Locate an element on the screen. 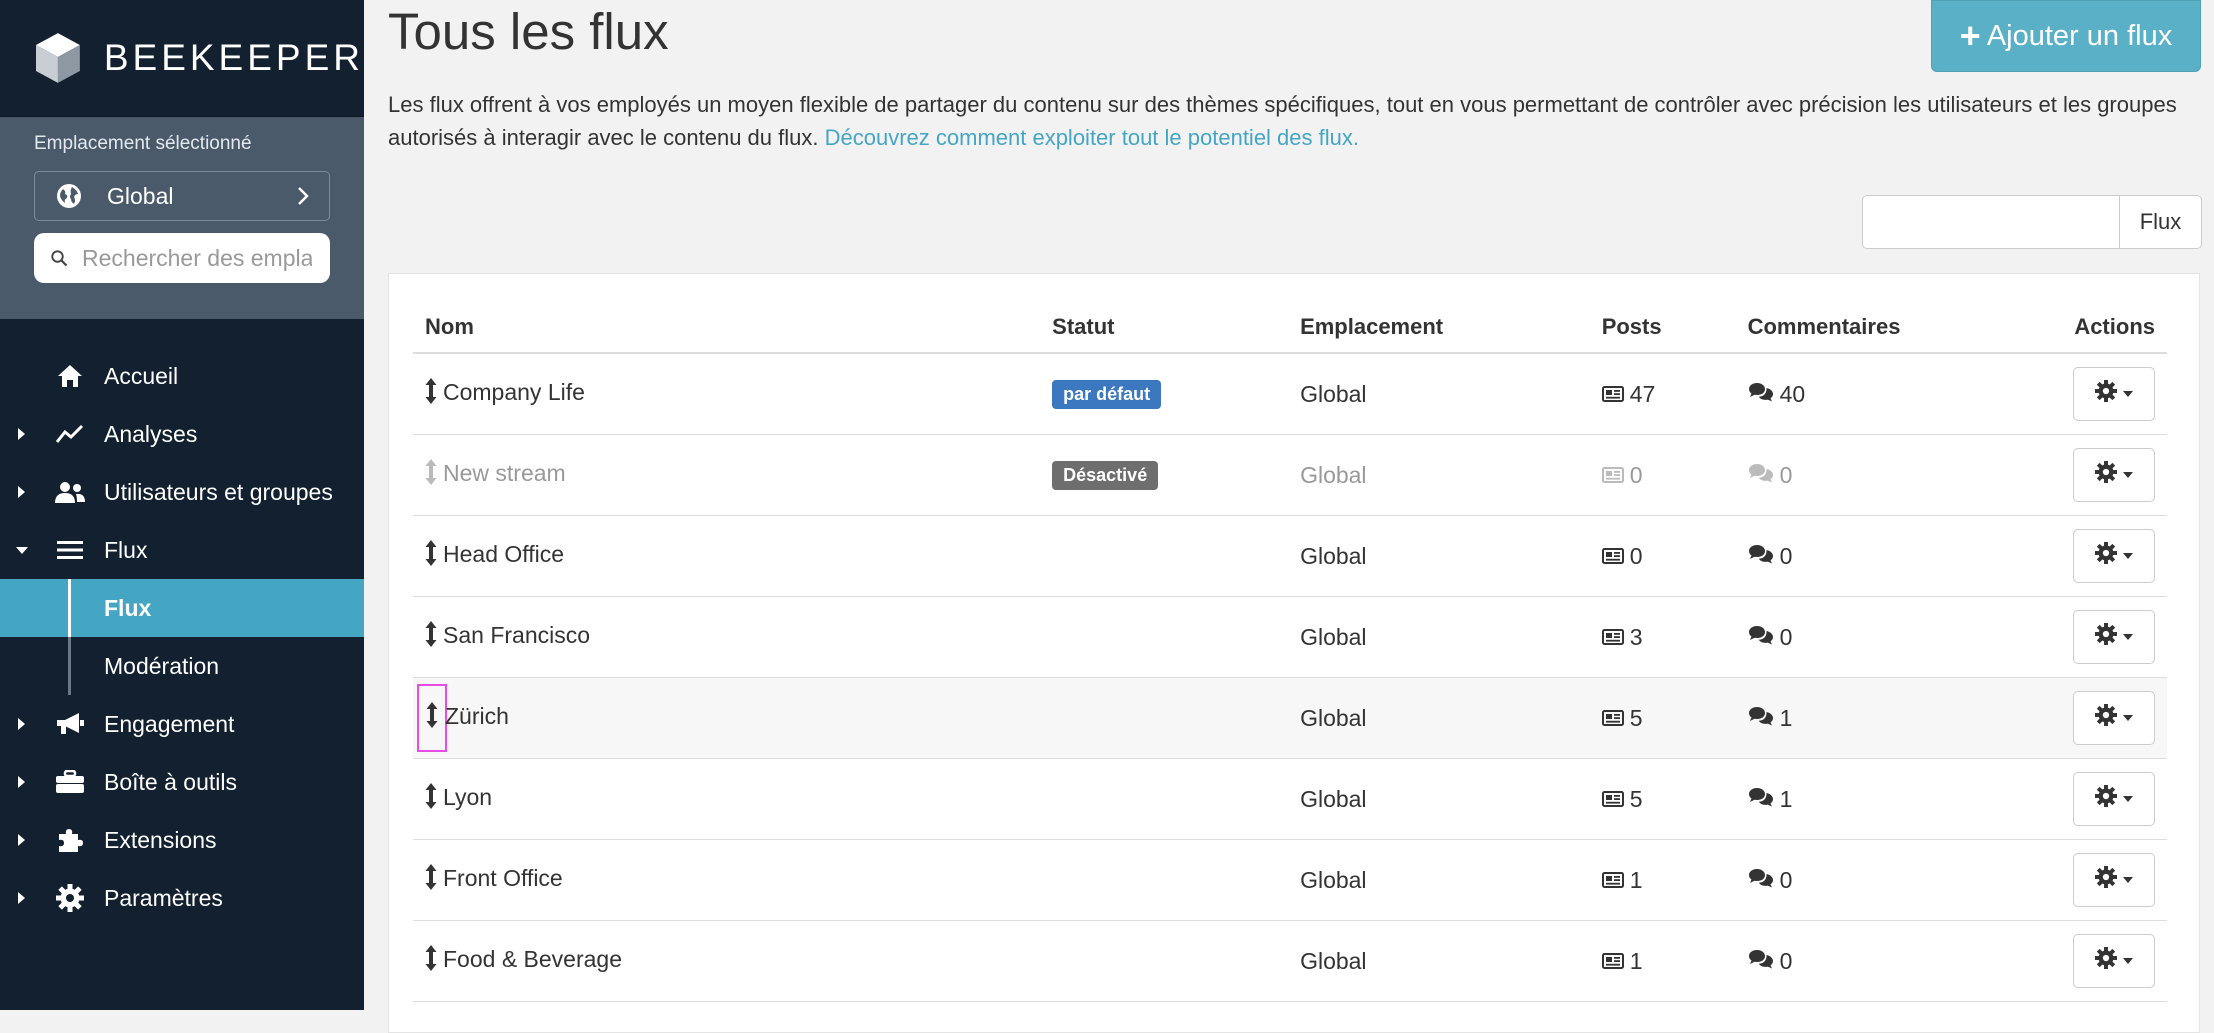 The width and height of the screenshot is (2214, 1033). nav-item-analytics: Analyses is located at coordinates (182, 434).